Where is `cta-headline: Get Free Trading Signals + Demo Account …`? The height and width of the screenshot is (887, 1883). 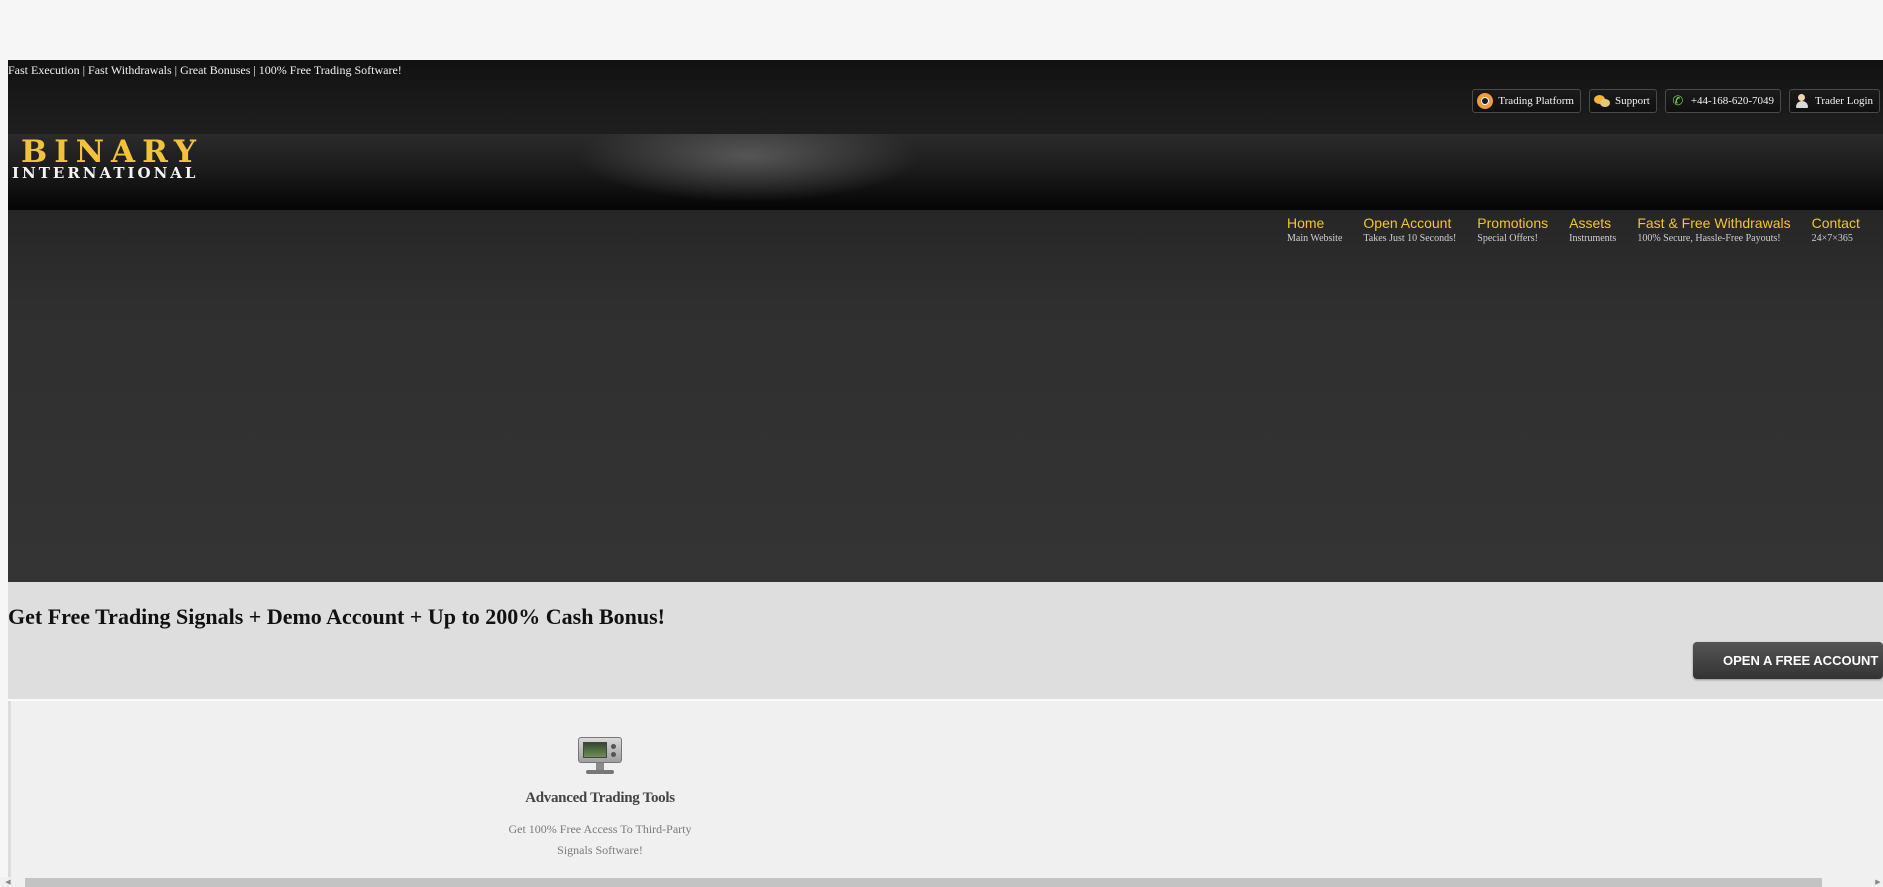
cta-headline: Get Free Trading Signals + Demo Account … is located at coordinates (337, 616).